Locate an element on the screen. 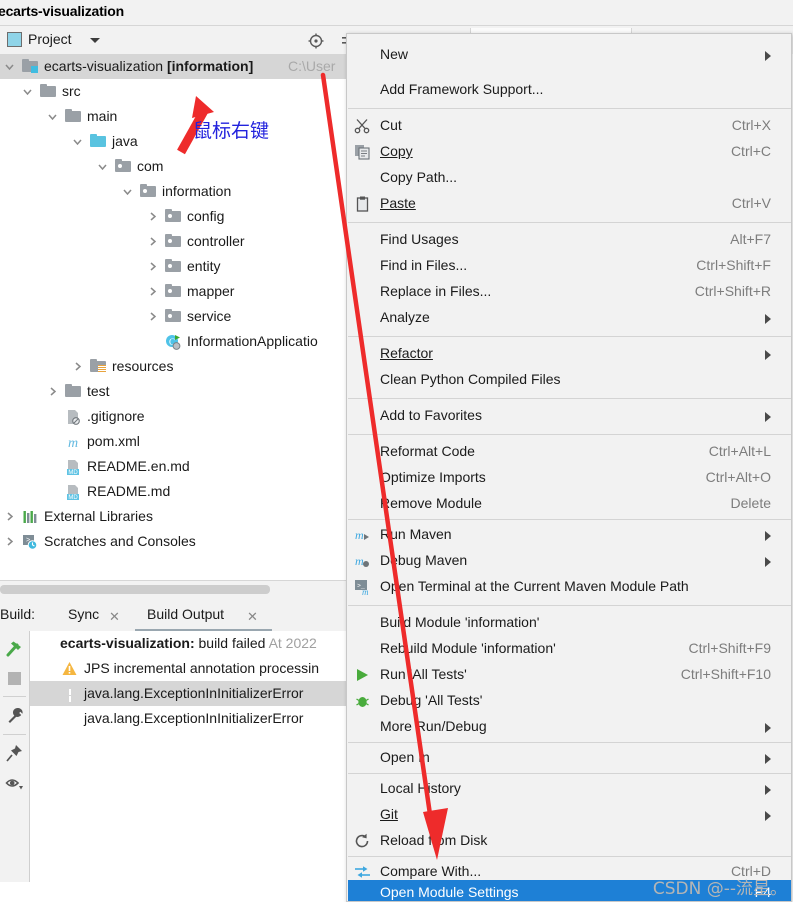  tab-sync: Sync is located at coordinates (83, 614).